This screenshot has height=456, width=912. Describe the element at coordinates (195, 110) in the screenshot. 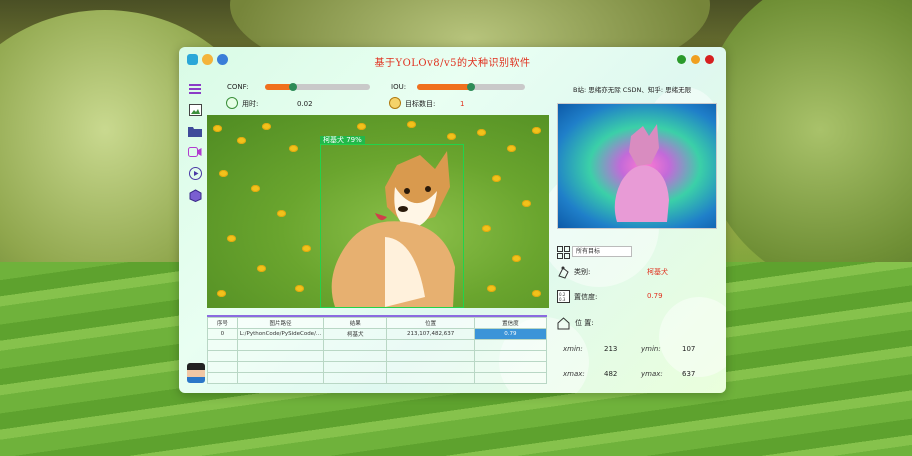

I see `image-icon` at that location.